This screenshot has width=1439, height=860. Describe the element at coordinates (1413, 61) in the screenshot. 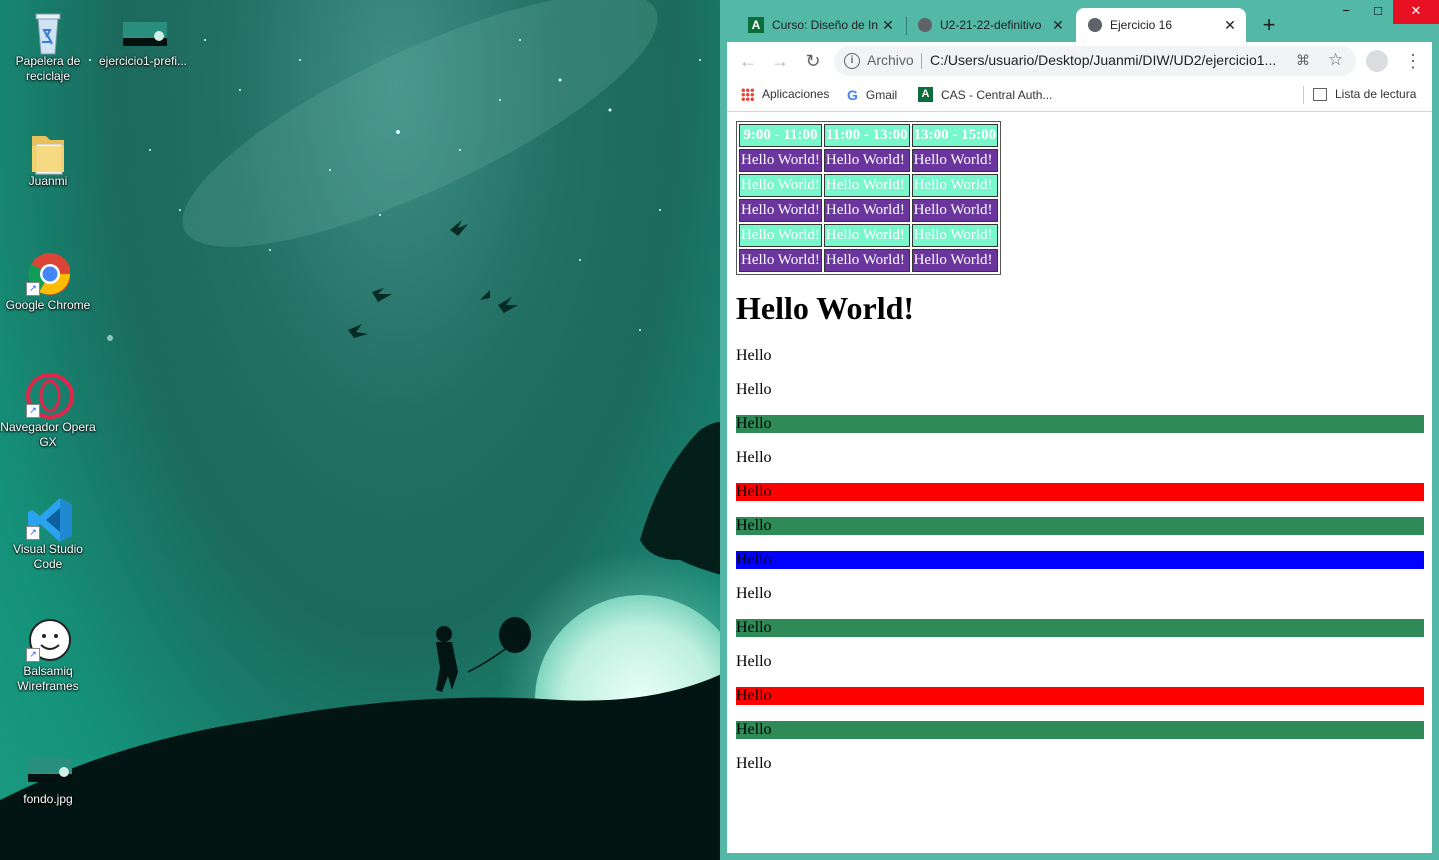

I see `menu-kebab-icon: ⋮` at that location.